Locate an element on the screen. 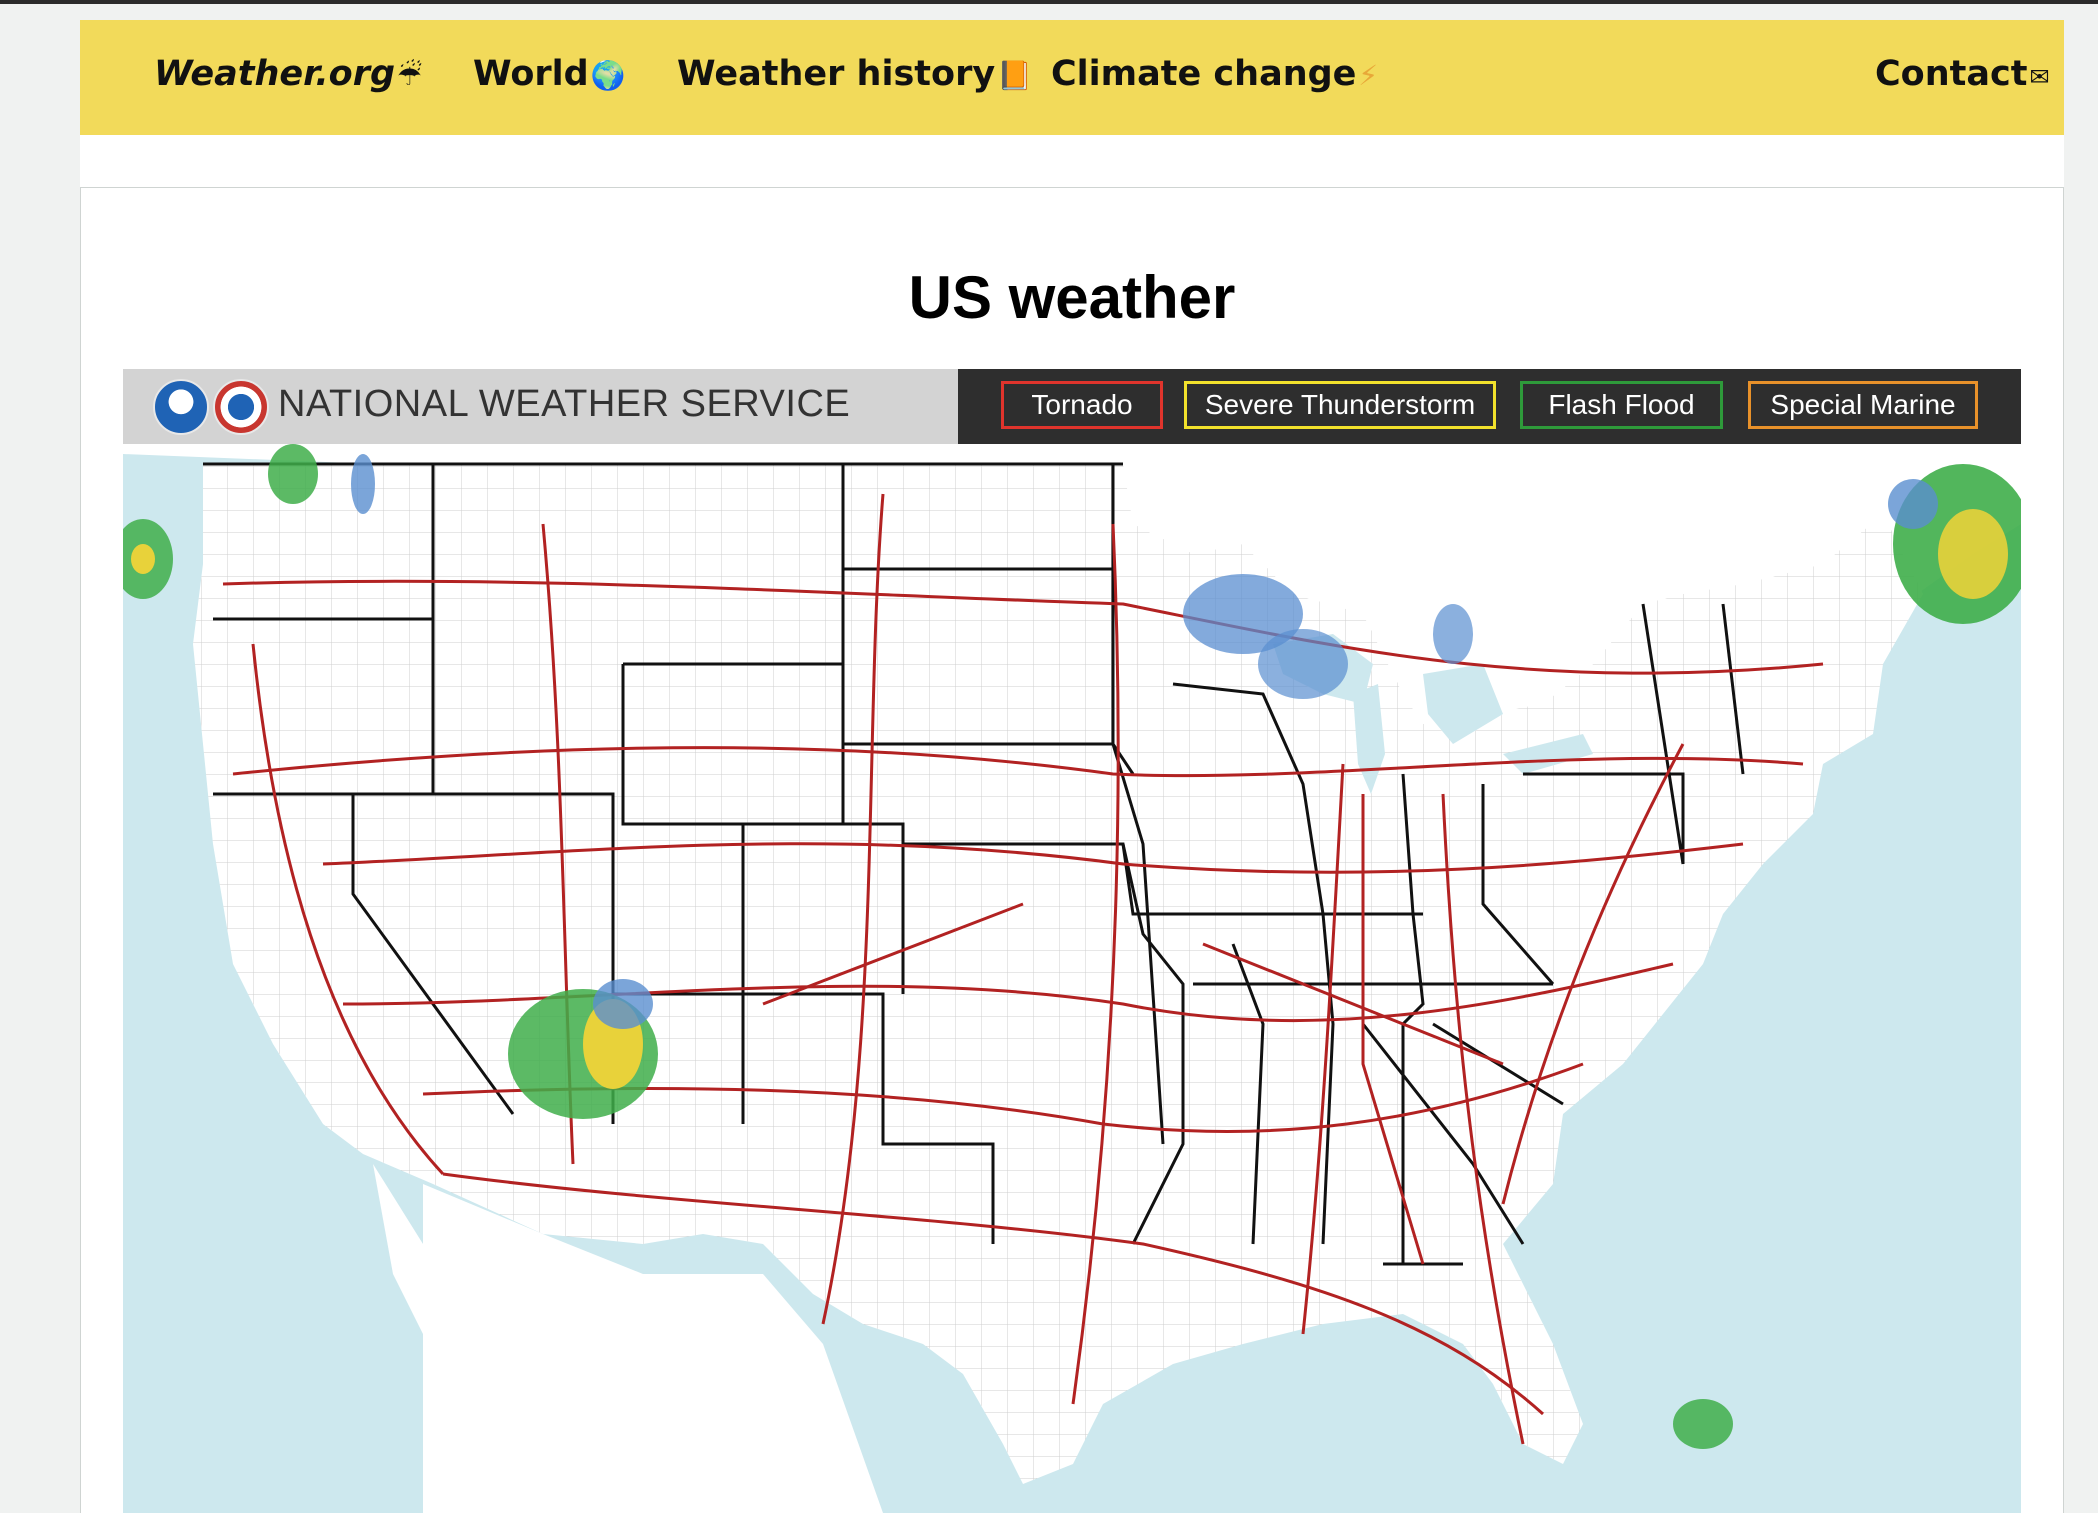 Image resolution: width=2098 pixels, height=1513 pixels. envelope-icon: ✉ is located at coordinates (2039, 77).